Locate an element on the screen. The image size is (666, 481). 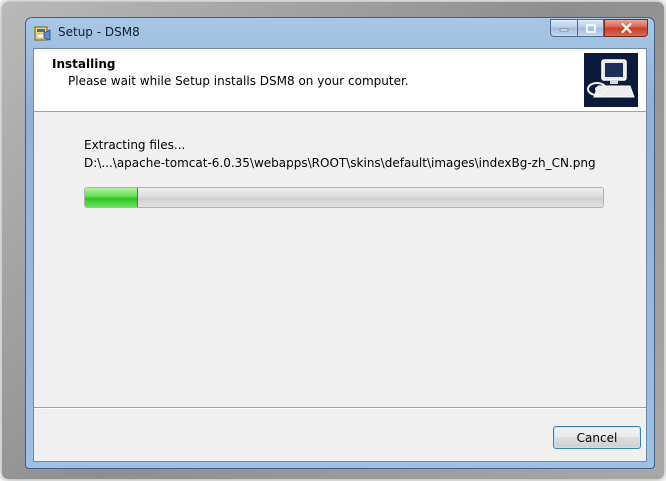
close-button is located at coordinates (626, 28).